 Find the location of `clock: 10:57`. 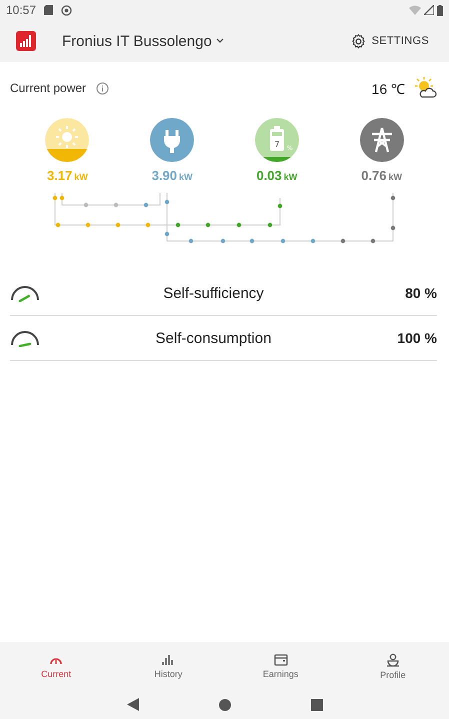

clock: 10:57 is located at coordinates (21, 10).